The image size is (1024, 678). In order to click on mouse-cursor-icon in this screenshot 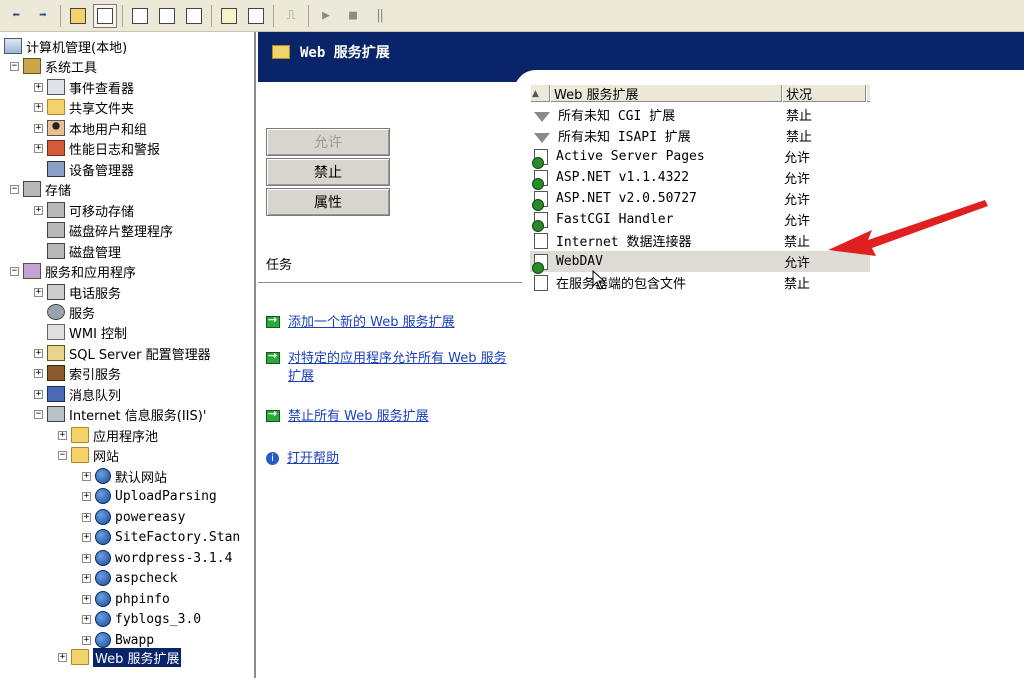, I will do `click(599, 280)`.